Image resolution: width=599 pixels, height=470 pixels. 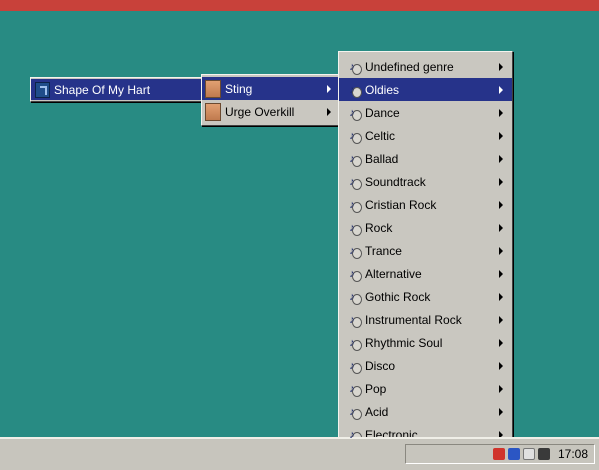 What do you see at coordinates (382, 112) in the screenshot?
I see `menu-item-label: Dance` at bounding box center [382, 112].